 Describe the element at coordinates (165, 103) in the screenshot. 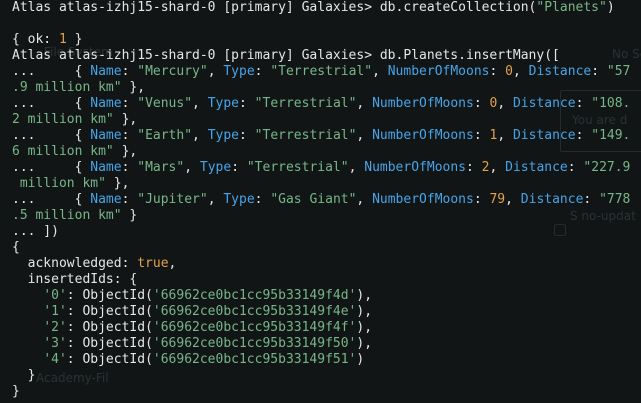

I see `terminal-token-str: "Venus"` at that location.